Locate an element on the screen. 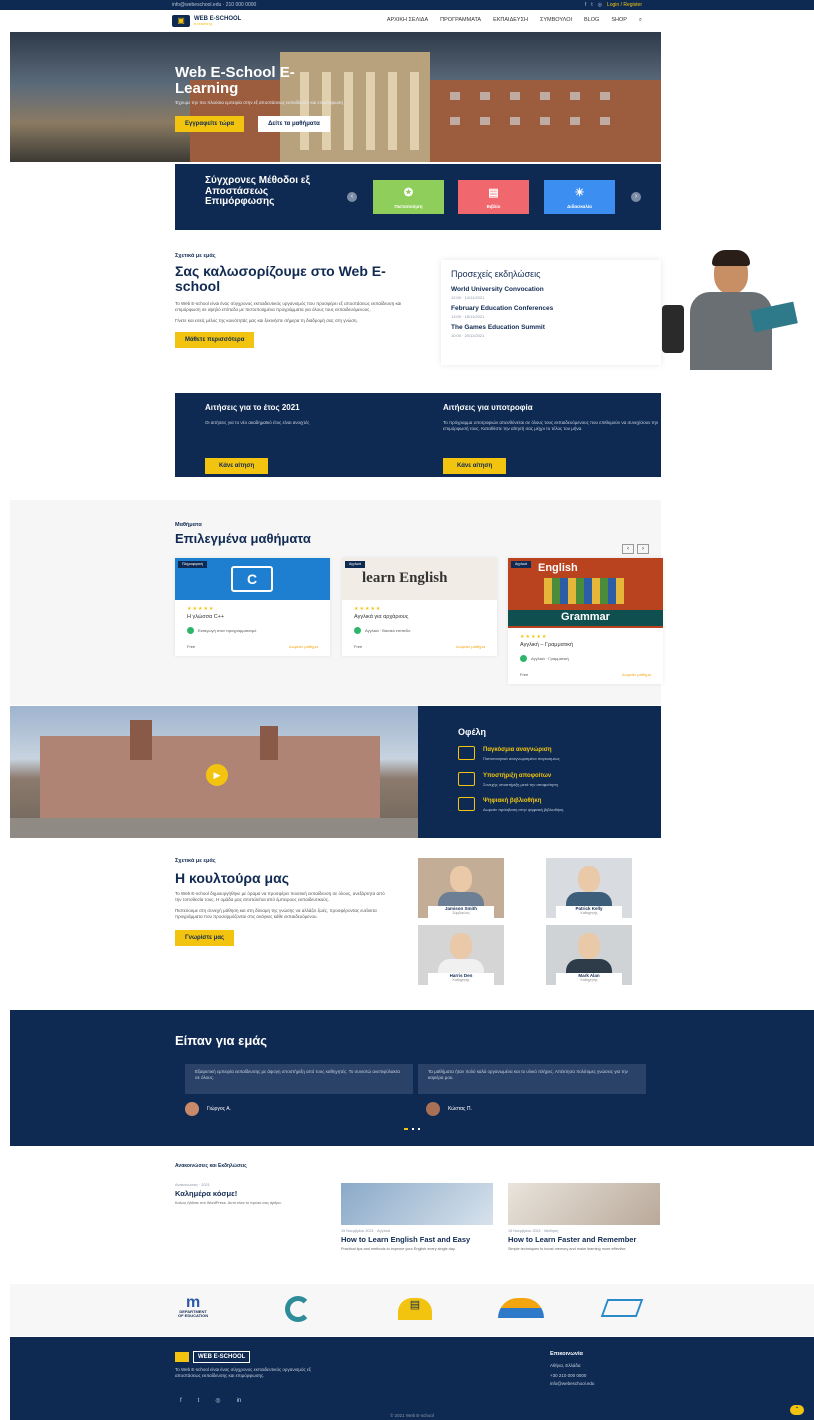 The height and width of the screenshot is (1420, 814). courses-button: Δείτε τα μαθήματα is located at coordinates (294, 124).